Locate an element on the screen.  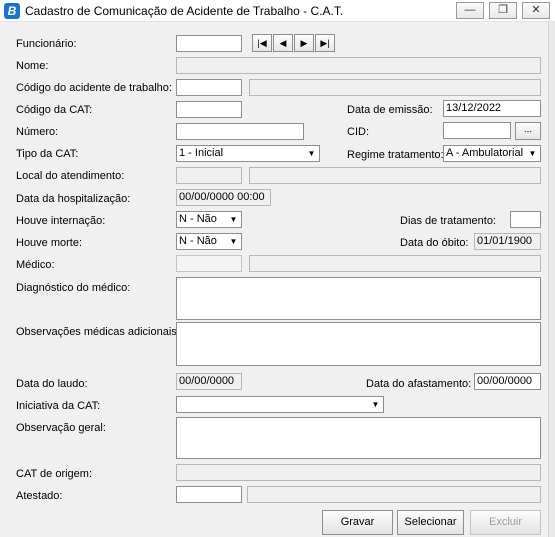
selecionar-button: Selecionar is located at coordinates (430, 522).